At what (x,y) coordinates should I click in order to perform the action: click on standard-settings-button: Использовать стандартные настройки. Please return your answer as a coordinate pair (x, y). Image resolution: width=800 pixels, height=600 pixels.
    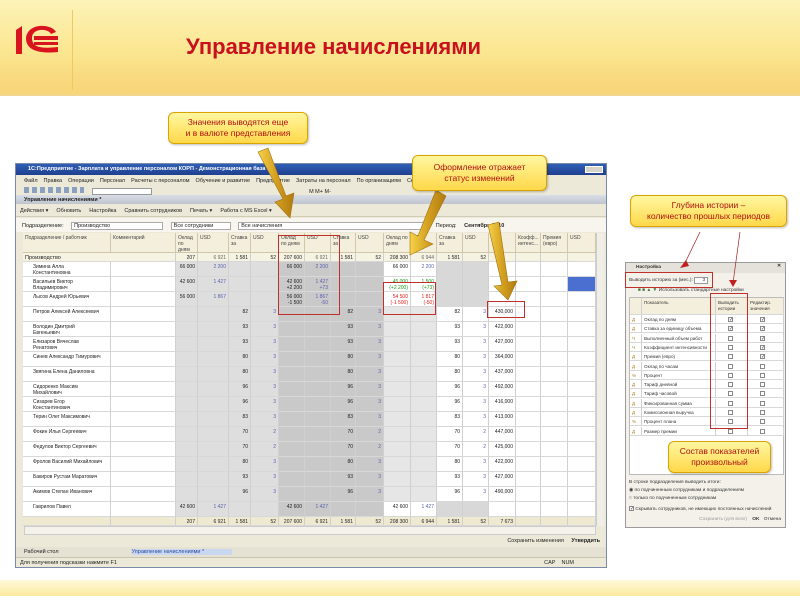
    Looking at the image, I should click on (701, 290).